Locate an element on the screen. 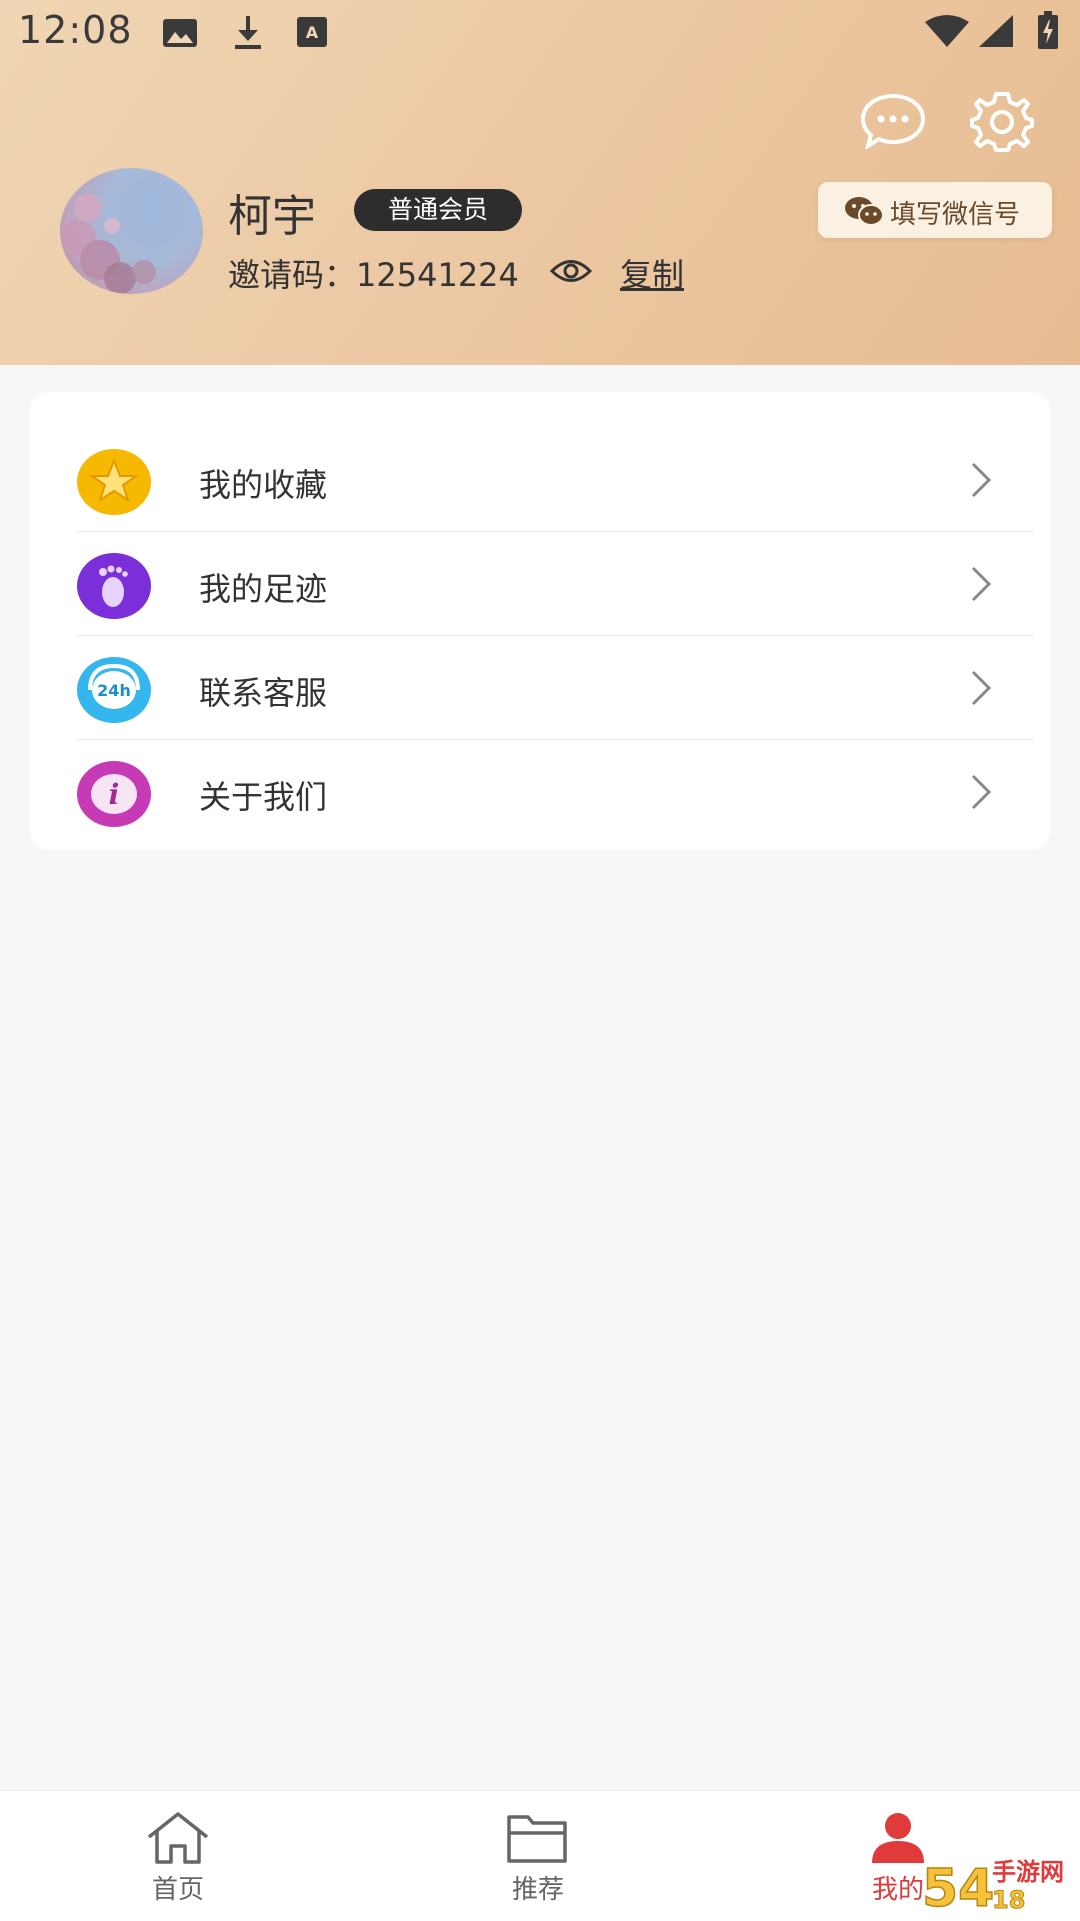 Image resolution: width=1080 pixels, height=1921 pixels. info-icon: i is located at coordinates (114, 794).